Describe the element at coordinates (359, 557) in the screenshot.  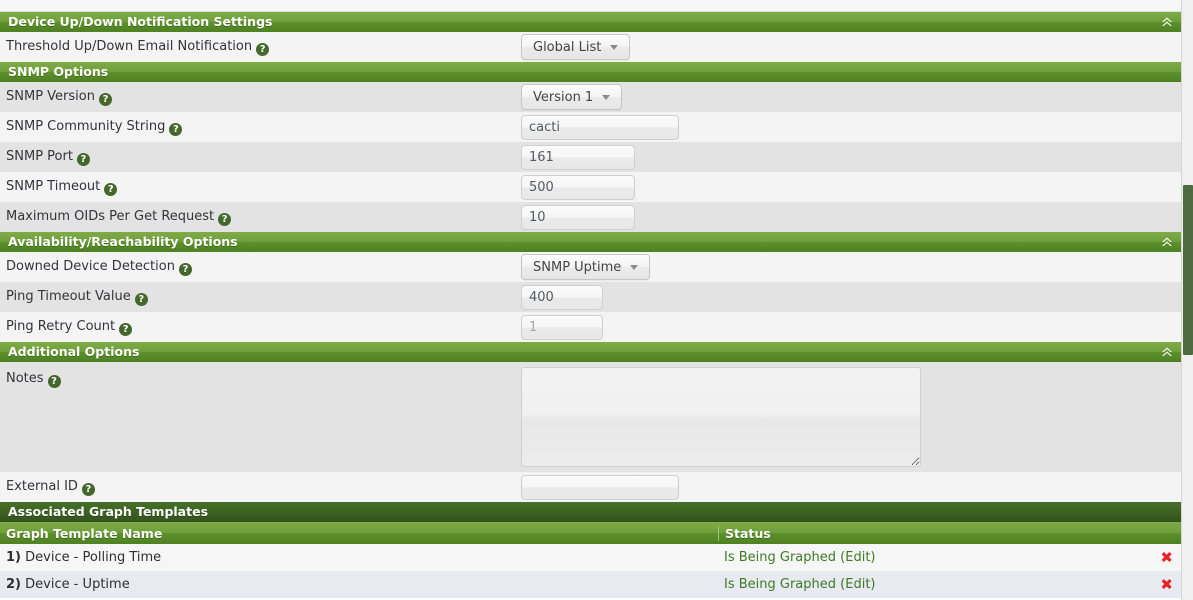
I see `graph-template-name-cell: 1) Device - Polling Time` at that location.